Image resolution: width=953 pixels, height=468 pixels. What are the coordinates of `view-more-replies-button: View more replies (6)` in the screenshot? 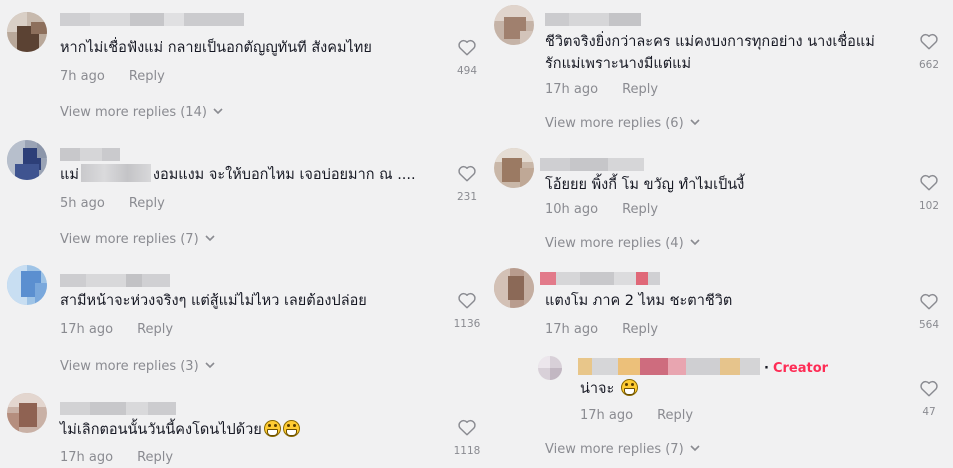 It's located at (622, 123).